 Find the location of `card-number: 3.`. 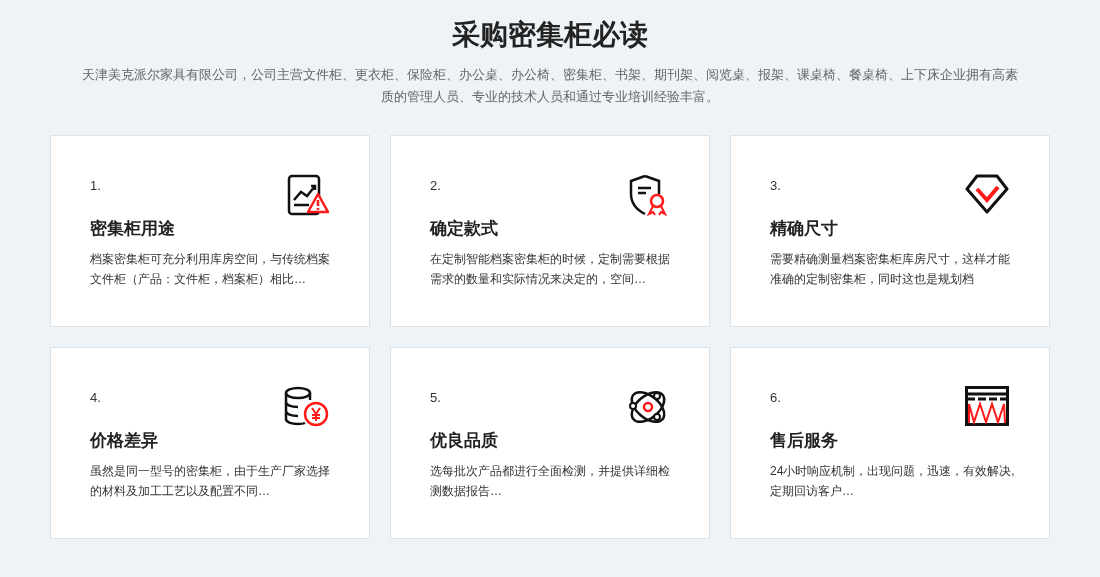

card-number: 3. is located at coordinates (775, 186).